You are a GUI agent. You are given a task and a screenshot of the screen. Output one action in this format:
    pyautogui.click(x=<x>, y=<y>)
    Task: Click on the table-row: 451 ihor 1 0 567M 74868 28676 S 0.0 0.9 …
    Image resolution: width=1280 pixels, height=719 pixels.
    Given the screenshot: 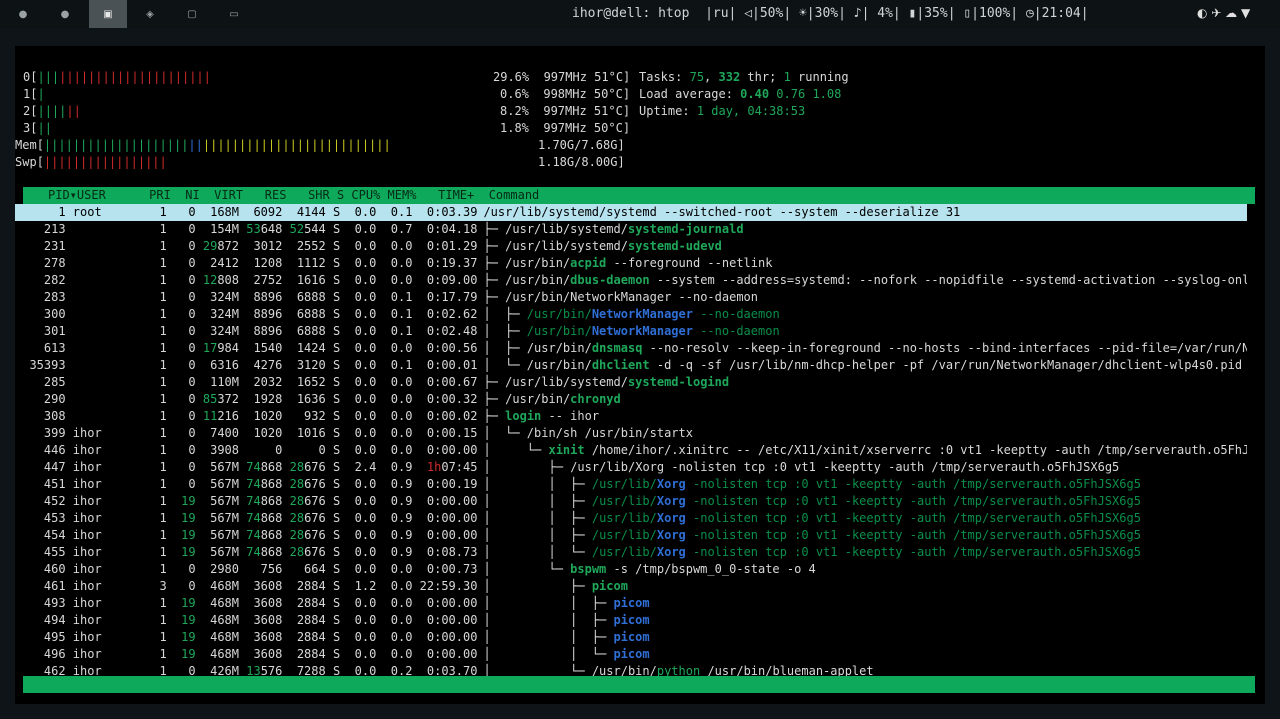 What is the action you would take?
    pyautogui.click(x=631, y=484)
    